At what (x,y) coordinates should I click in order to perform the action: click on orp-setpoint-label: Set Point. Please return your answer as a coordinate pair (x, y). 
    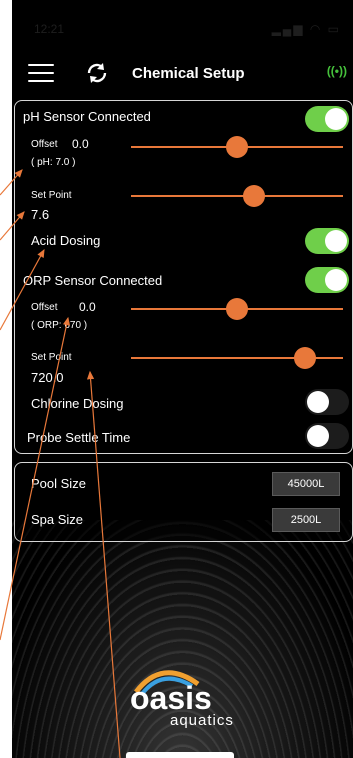
    Looking at the image, I should click on (51, 357).